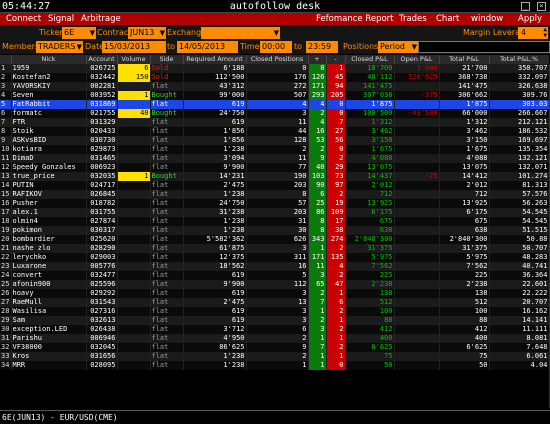 The width and height of the screenshot is (550, 424). I want to click on closed-pnl-cell: 1'875, so click(370, 104).